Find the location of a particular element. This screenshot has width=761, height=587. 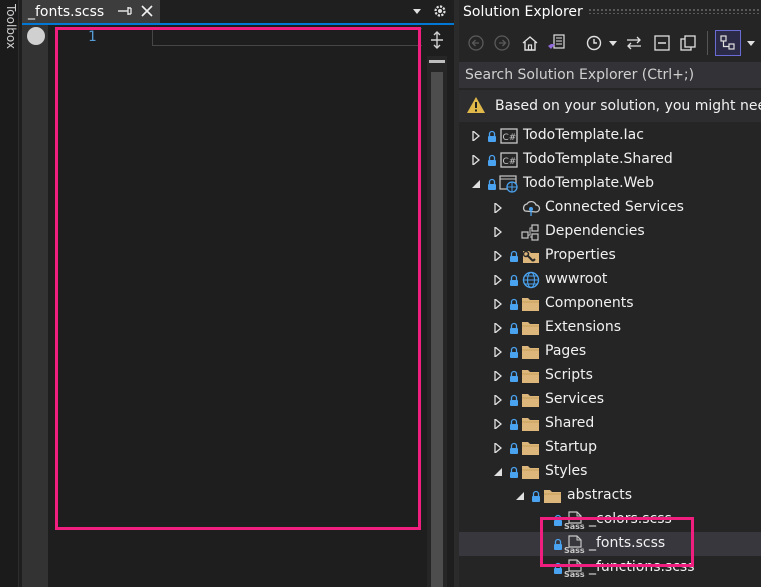

solution-explorer-title: Solution Explorer is located at coordinates (523, 12).